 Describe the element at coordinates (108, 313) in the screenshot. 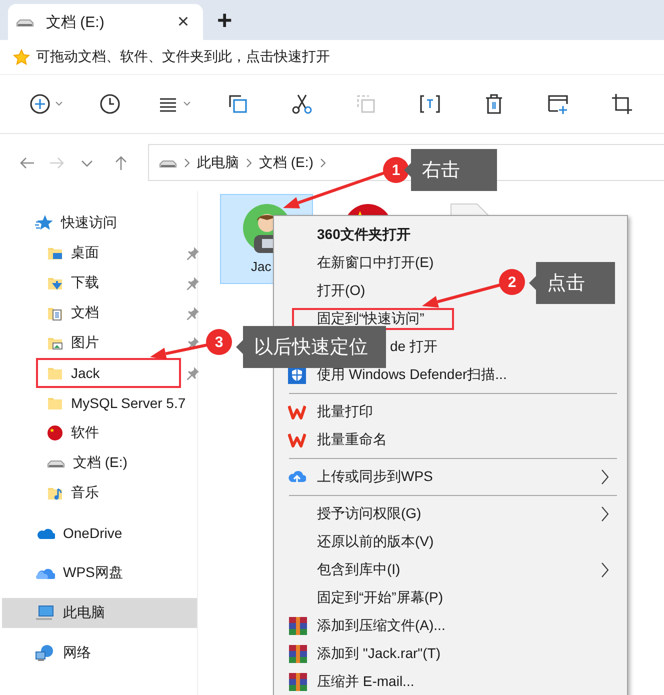

I see `sidebar-item: 文档` at that location.